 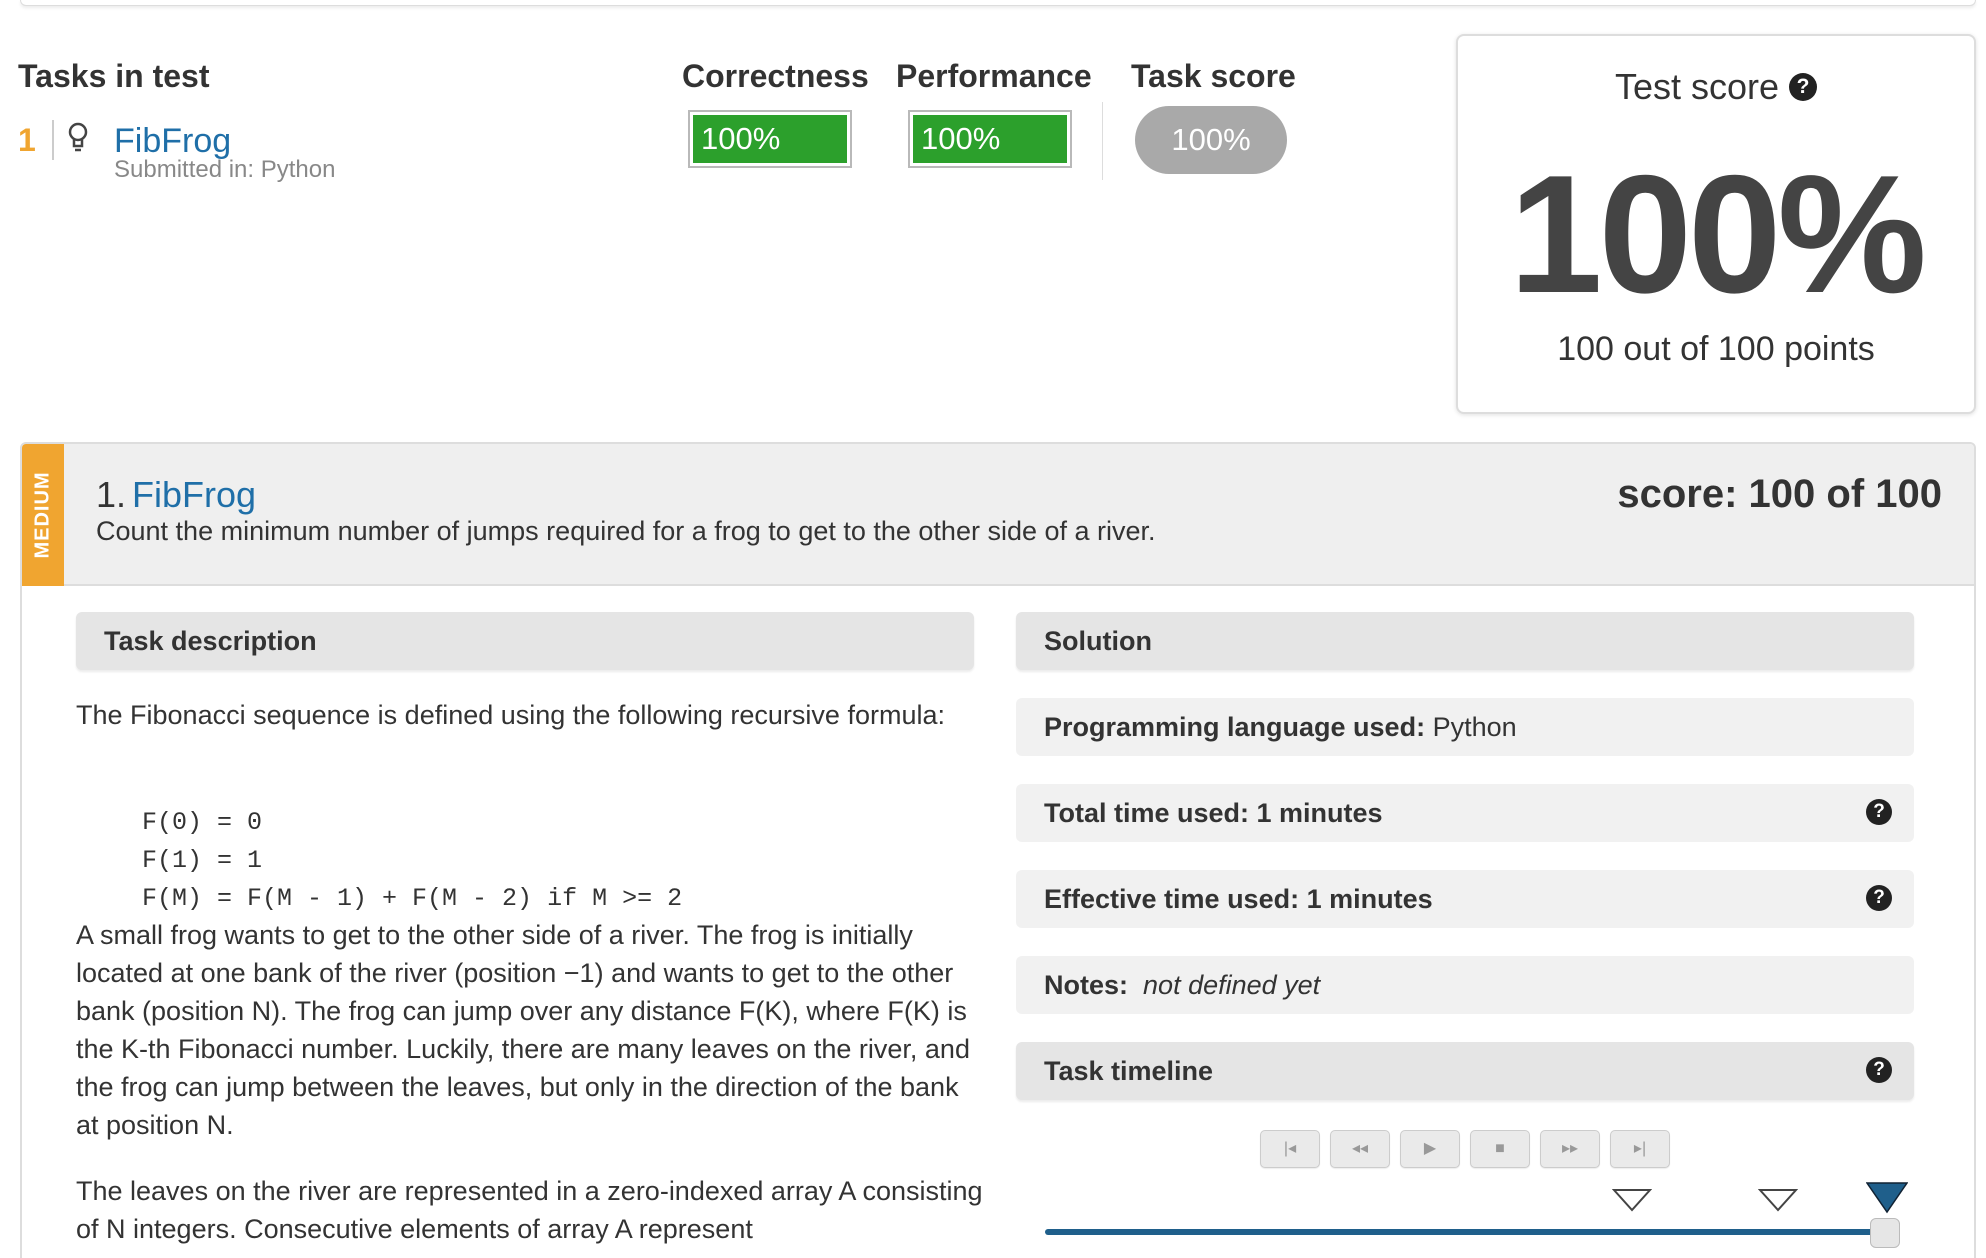 What do you see at coordinates (202, 860) in the screenshot?
I see `formula-line: F(1) = 1` at bounding box center [202, 860].